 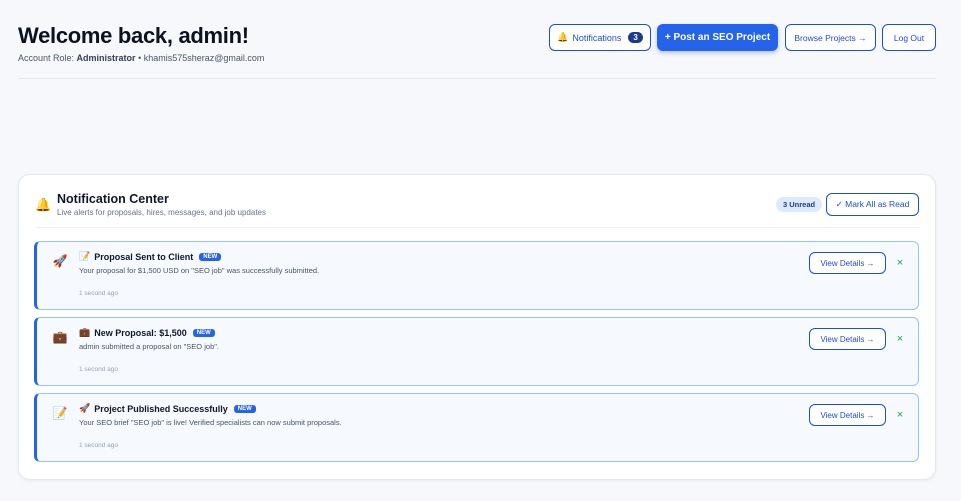 What do you see at coordinates (106, 58) in the screenshot?
I see `role-value: Administrator` at bounding box center [106, 58].